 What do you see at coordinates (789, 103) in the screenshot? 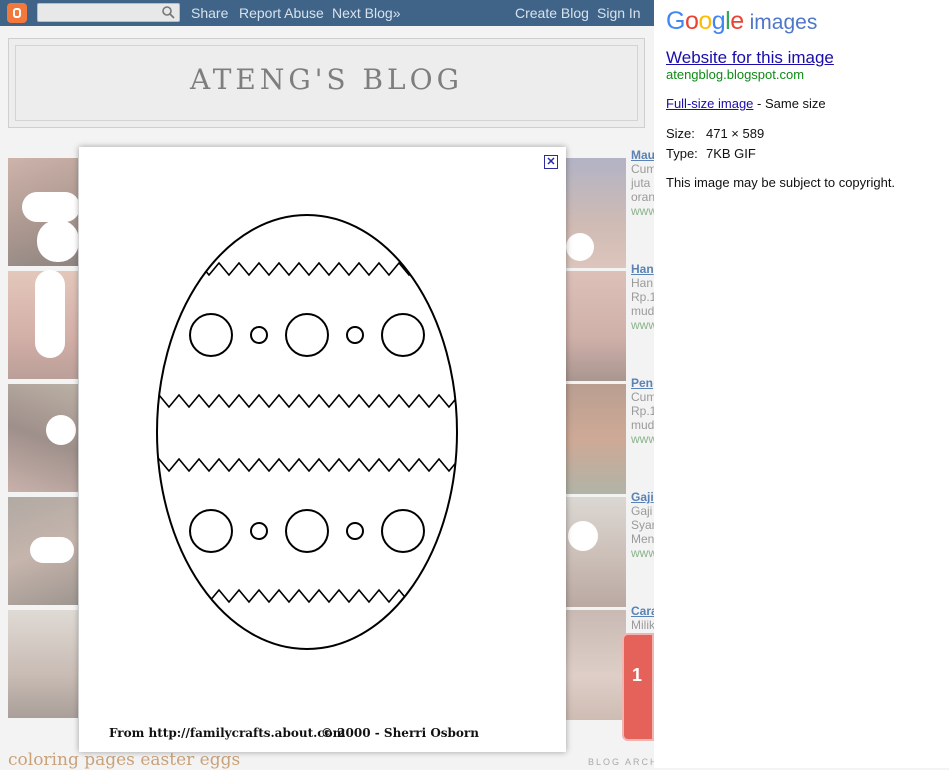
I see `fullsize-note: - Same size` at bounding box center [789, 103].